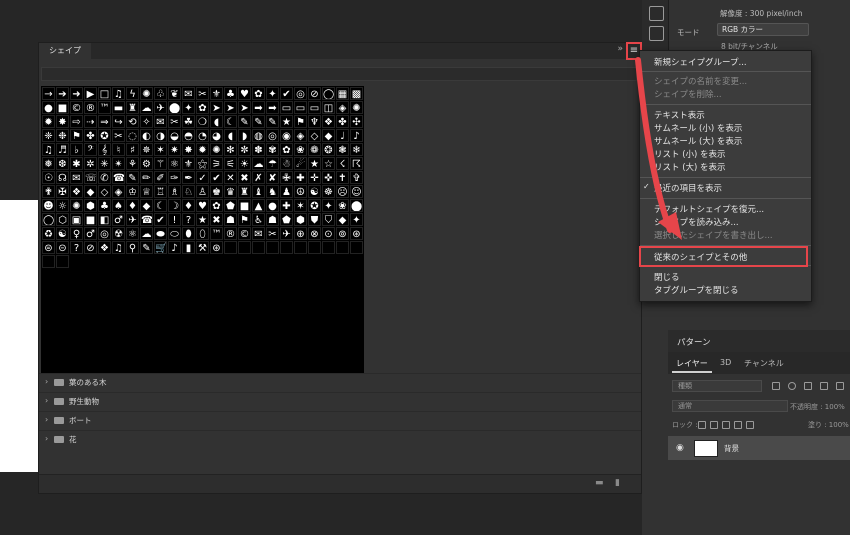 Image resolution: width=850 pixels, height=535 pixels. What do you see at coordinates (342, 191) in the screenshot?
I see `shape-thumbnail: ☹` at bounding box center [342, 191].